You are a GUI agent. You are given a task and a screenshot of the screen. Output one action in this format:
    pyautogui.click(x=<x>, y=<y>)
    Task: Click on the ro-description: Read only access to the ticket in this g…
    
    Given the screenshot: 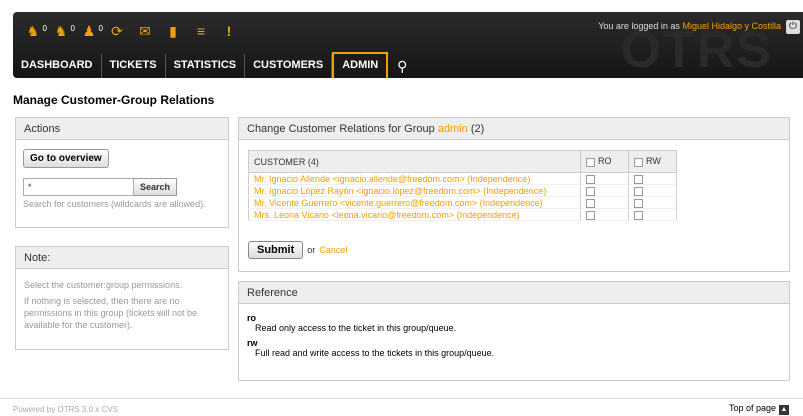 What is the action you would take?
    pyautogui.click(x=356, y=328)
    